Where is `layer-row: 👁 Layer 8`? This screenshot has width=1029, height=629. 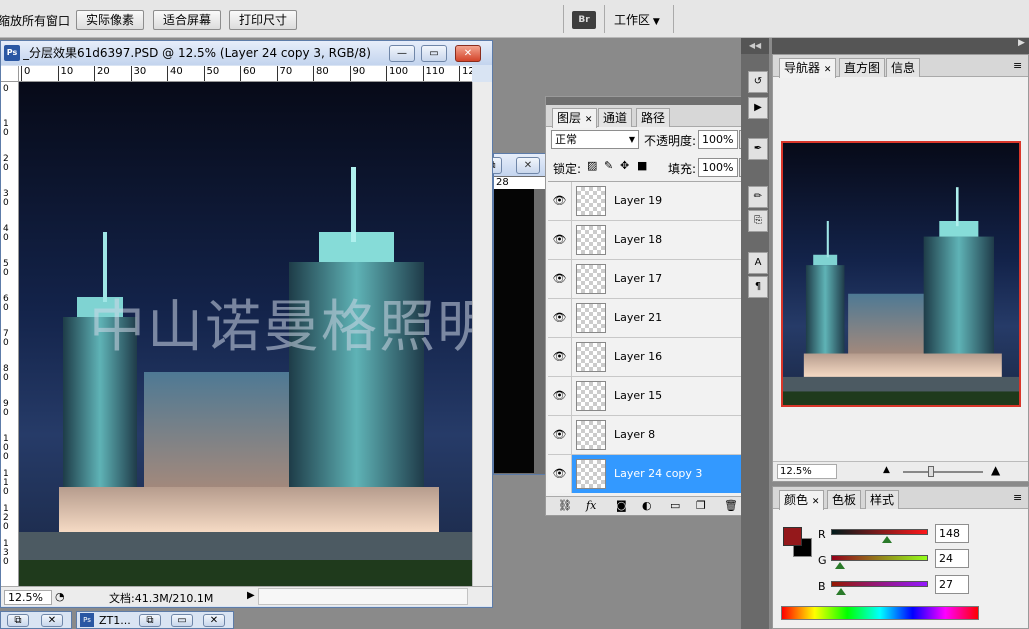
layer-row: 👁 Layer 8 is located at coordinates (647, 435).